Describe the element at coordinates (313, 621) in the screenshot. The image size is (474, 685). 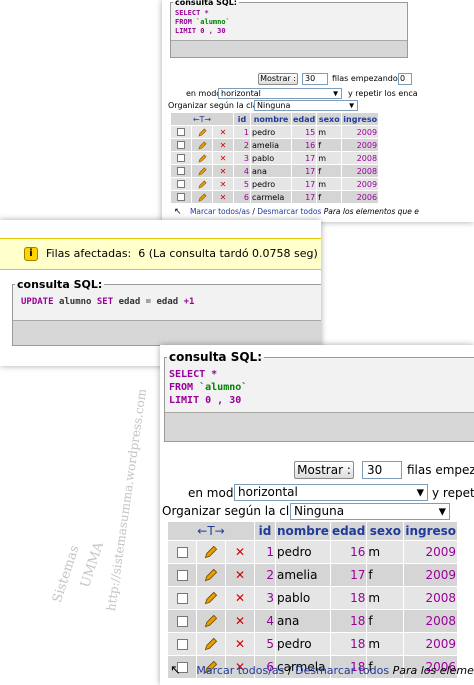
I see `table-row: ✕ 4 ana 18 f 2008` at that location.